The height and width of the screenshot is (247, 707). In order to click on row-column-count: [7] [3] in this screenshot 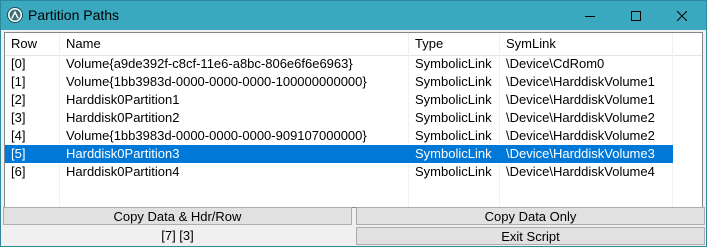, I will do `click(177, 235)`.